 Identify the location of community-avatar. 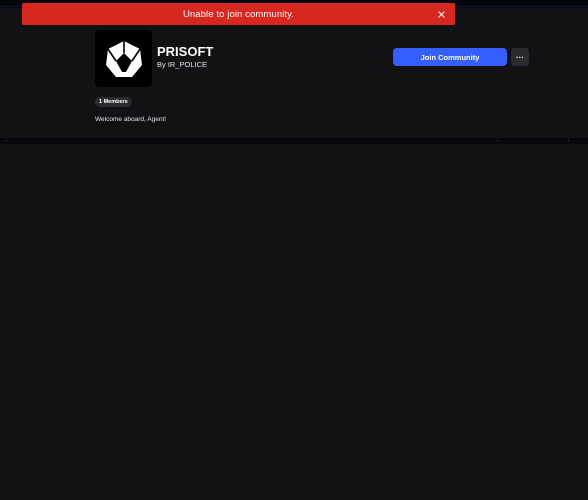
(123, 58).